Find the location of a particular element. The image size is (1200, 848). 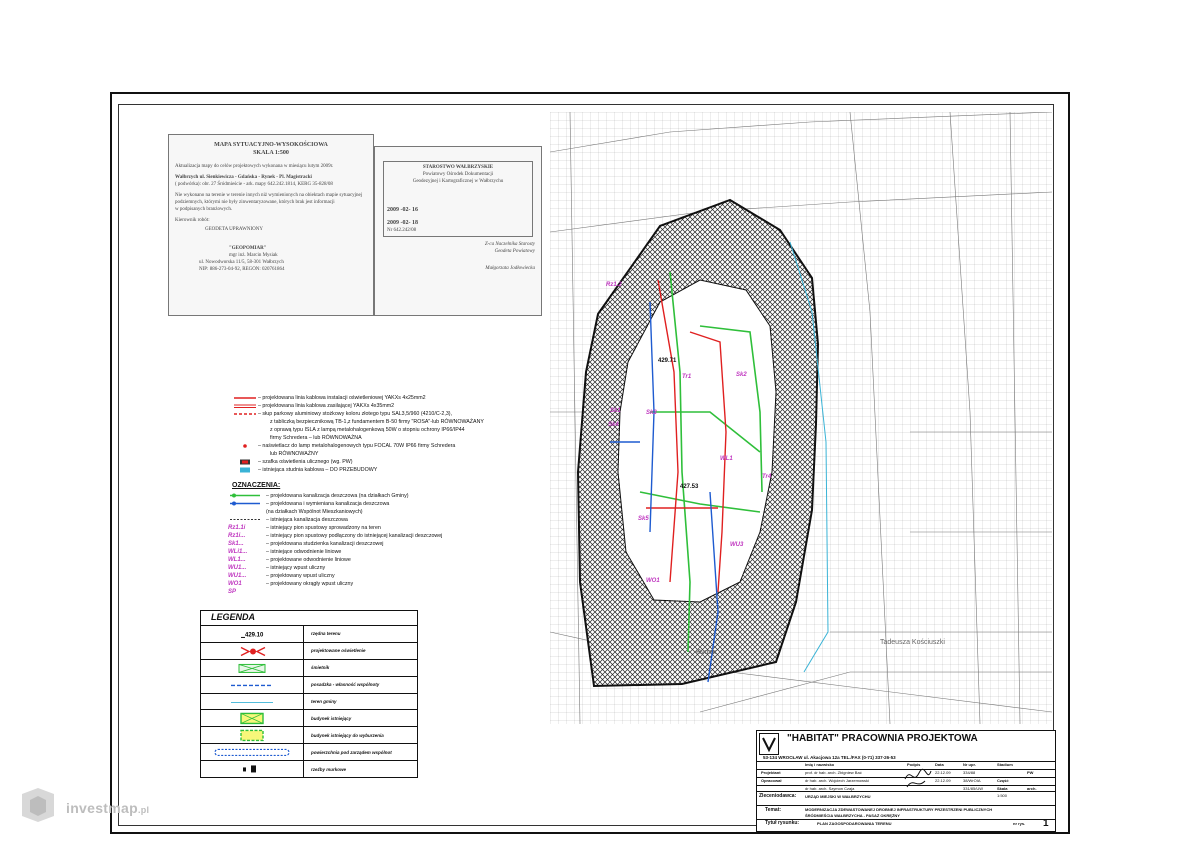

topic-label: Temat: is located at coordinates (773, 810).